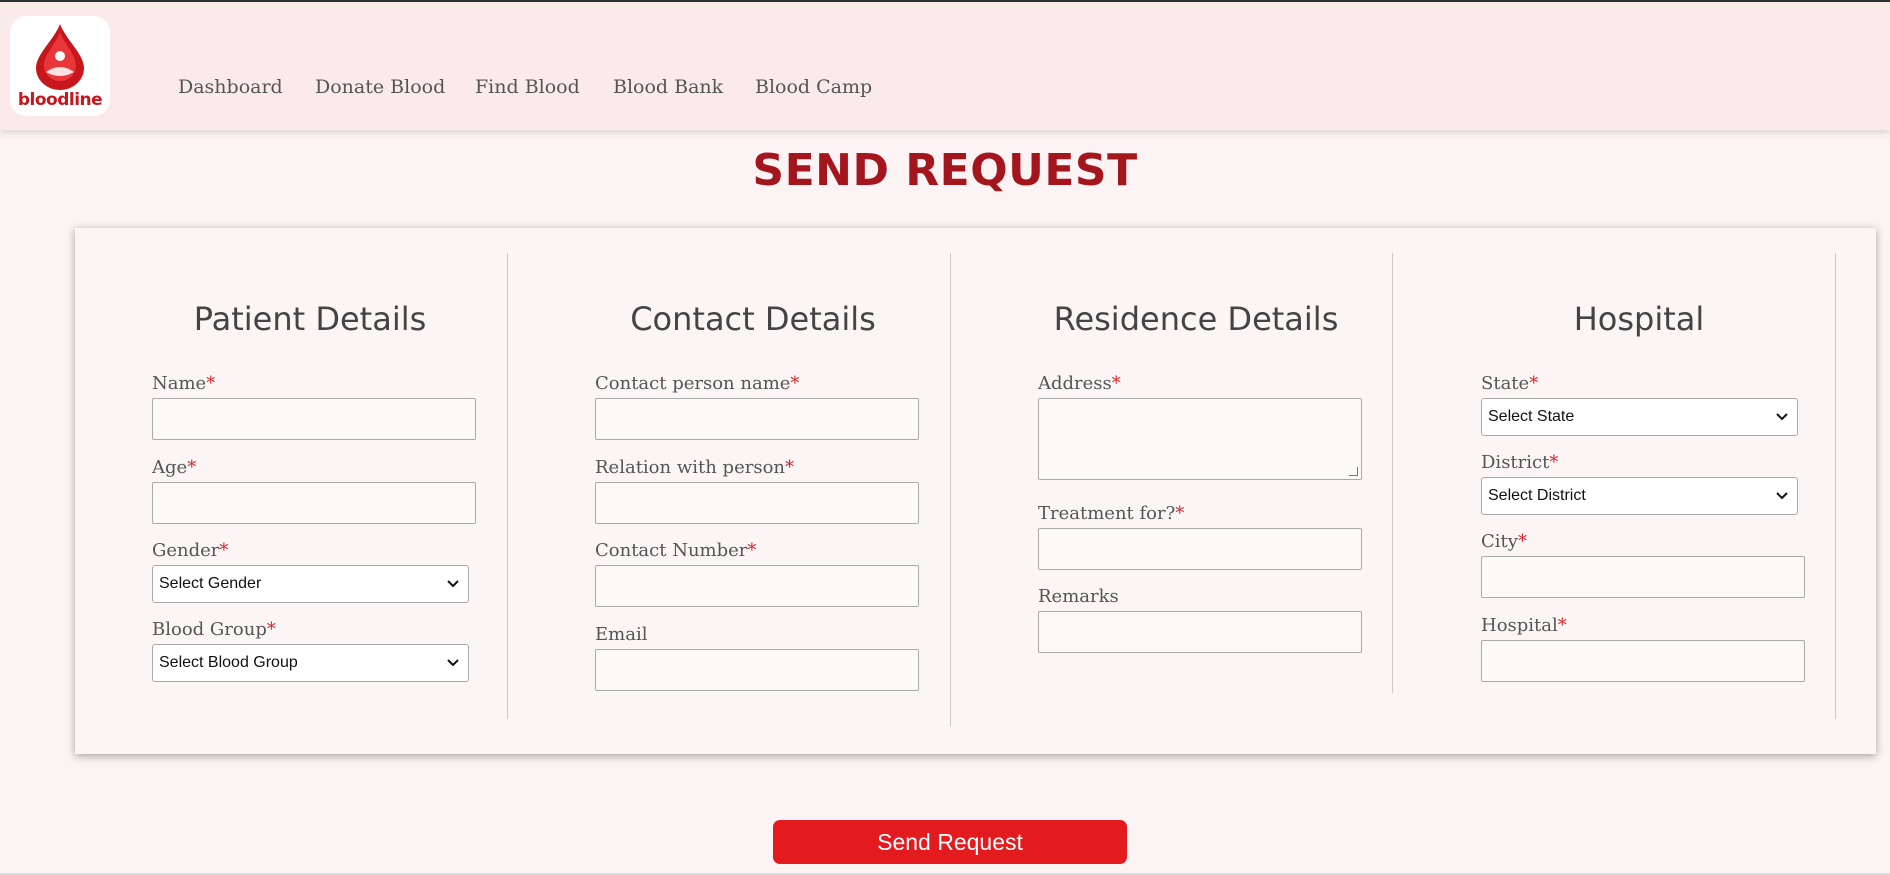 The height and width of the screenshot is (875, 1890). Describe the element at coordinates (813, 87) in the screenshot. I see `nav-blood-camp: Blood Camp` at that location.